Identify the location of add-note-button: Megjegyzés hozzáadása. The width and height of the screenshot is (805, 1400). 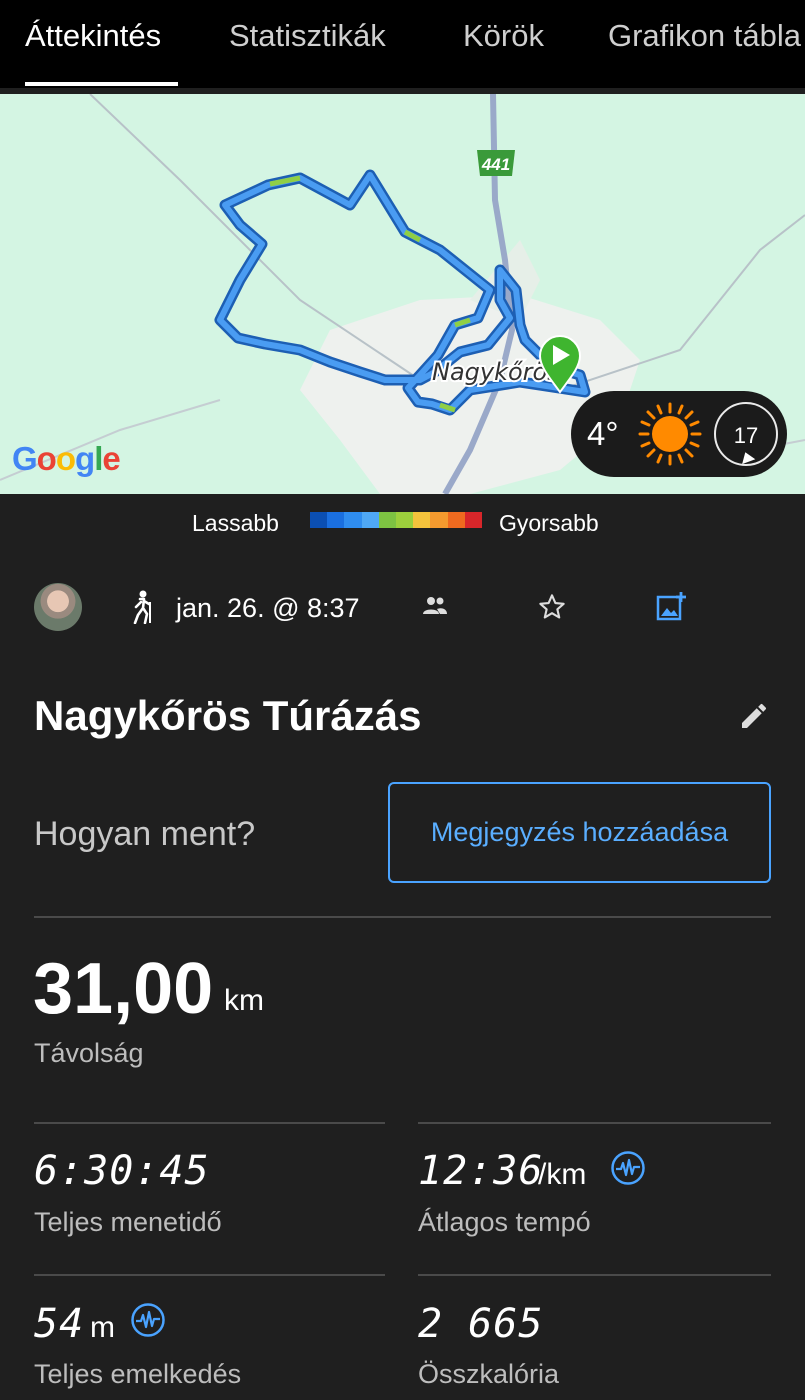
(579, 832).